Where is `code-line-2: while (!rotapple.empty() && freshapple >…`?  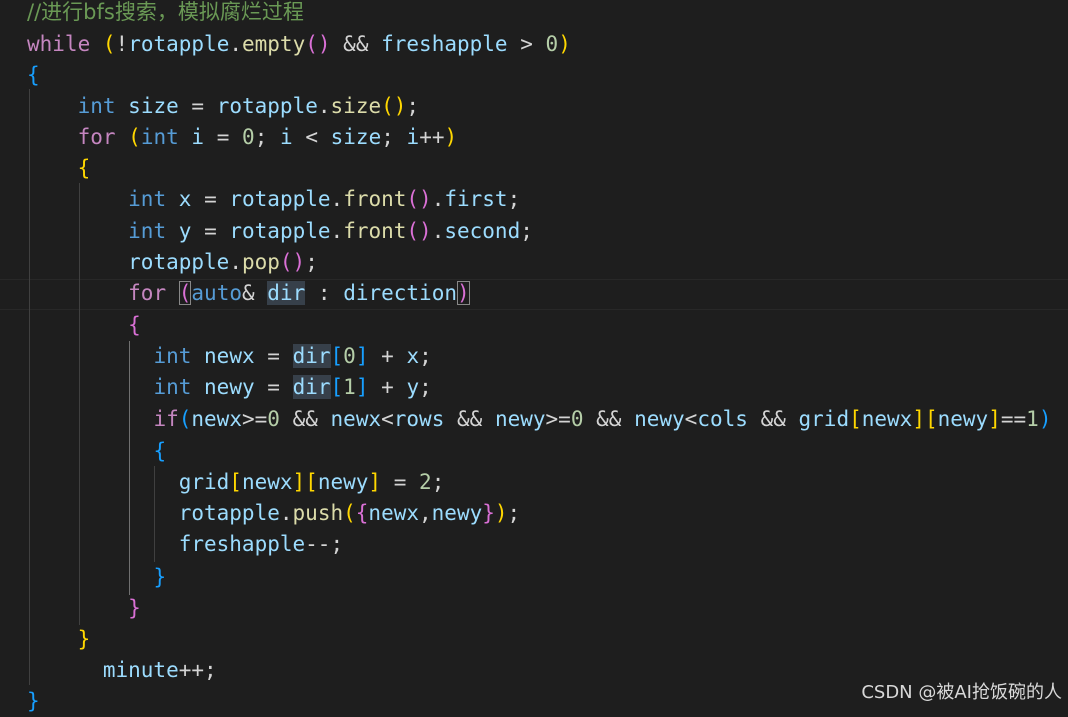
code-line-2: while (!rotapple.empty() && freshapple >… is located at coordinates (299, 44).